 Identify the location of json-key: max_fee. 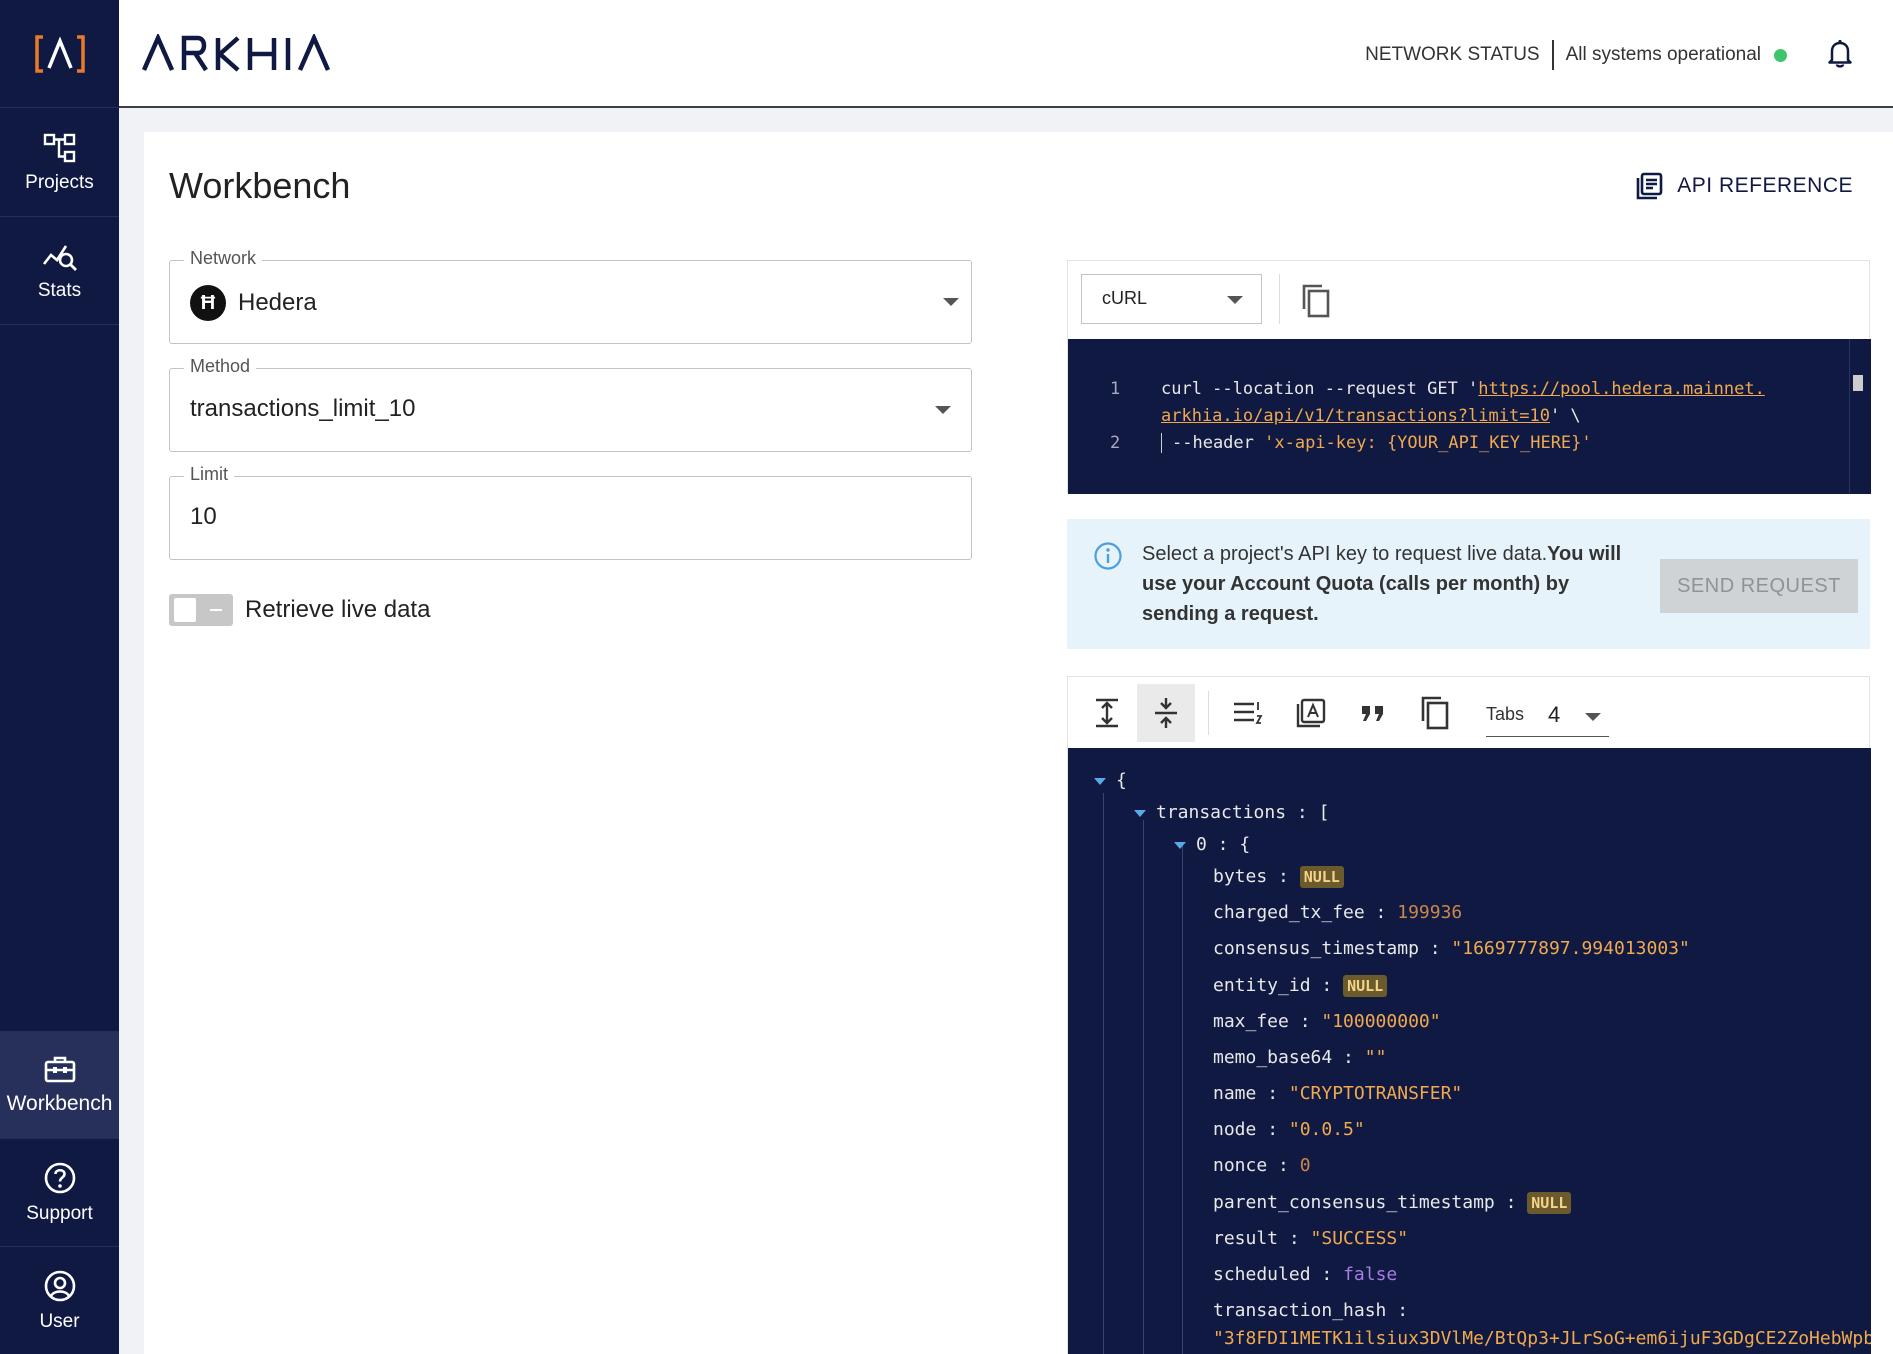
(1251, 1021).